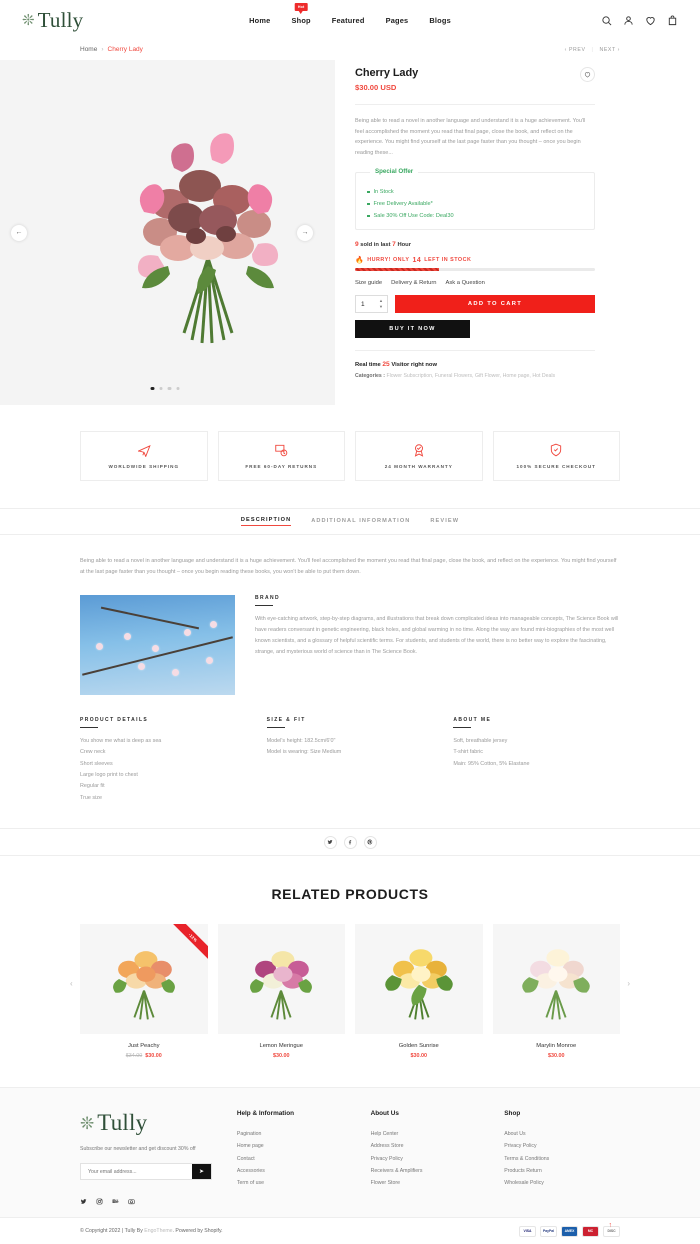 The height and width of the screenshot is (1244, 700). I want to click on behance-icon, so click(115, 1198).